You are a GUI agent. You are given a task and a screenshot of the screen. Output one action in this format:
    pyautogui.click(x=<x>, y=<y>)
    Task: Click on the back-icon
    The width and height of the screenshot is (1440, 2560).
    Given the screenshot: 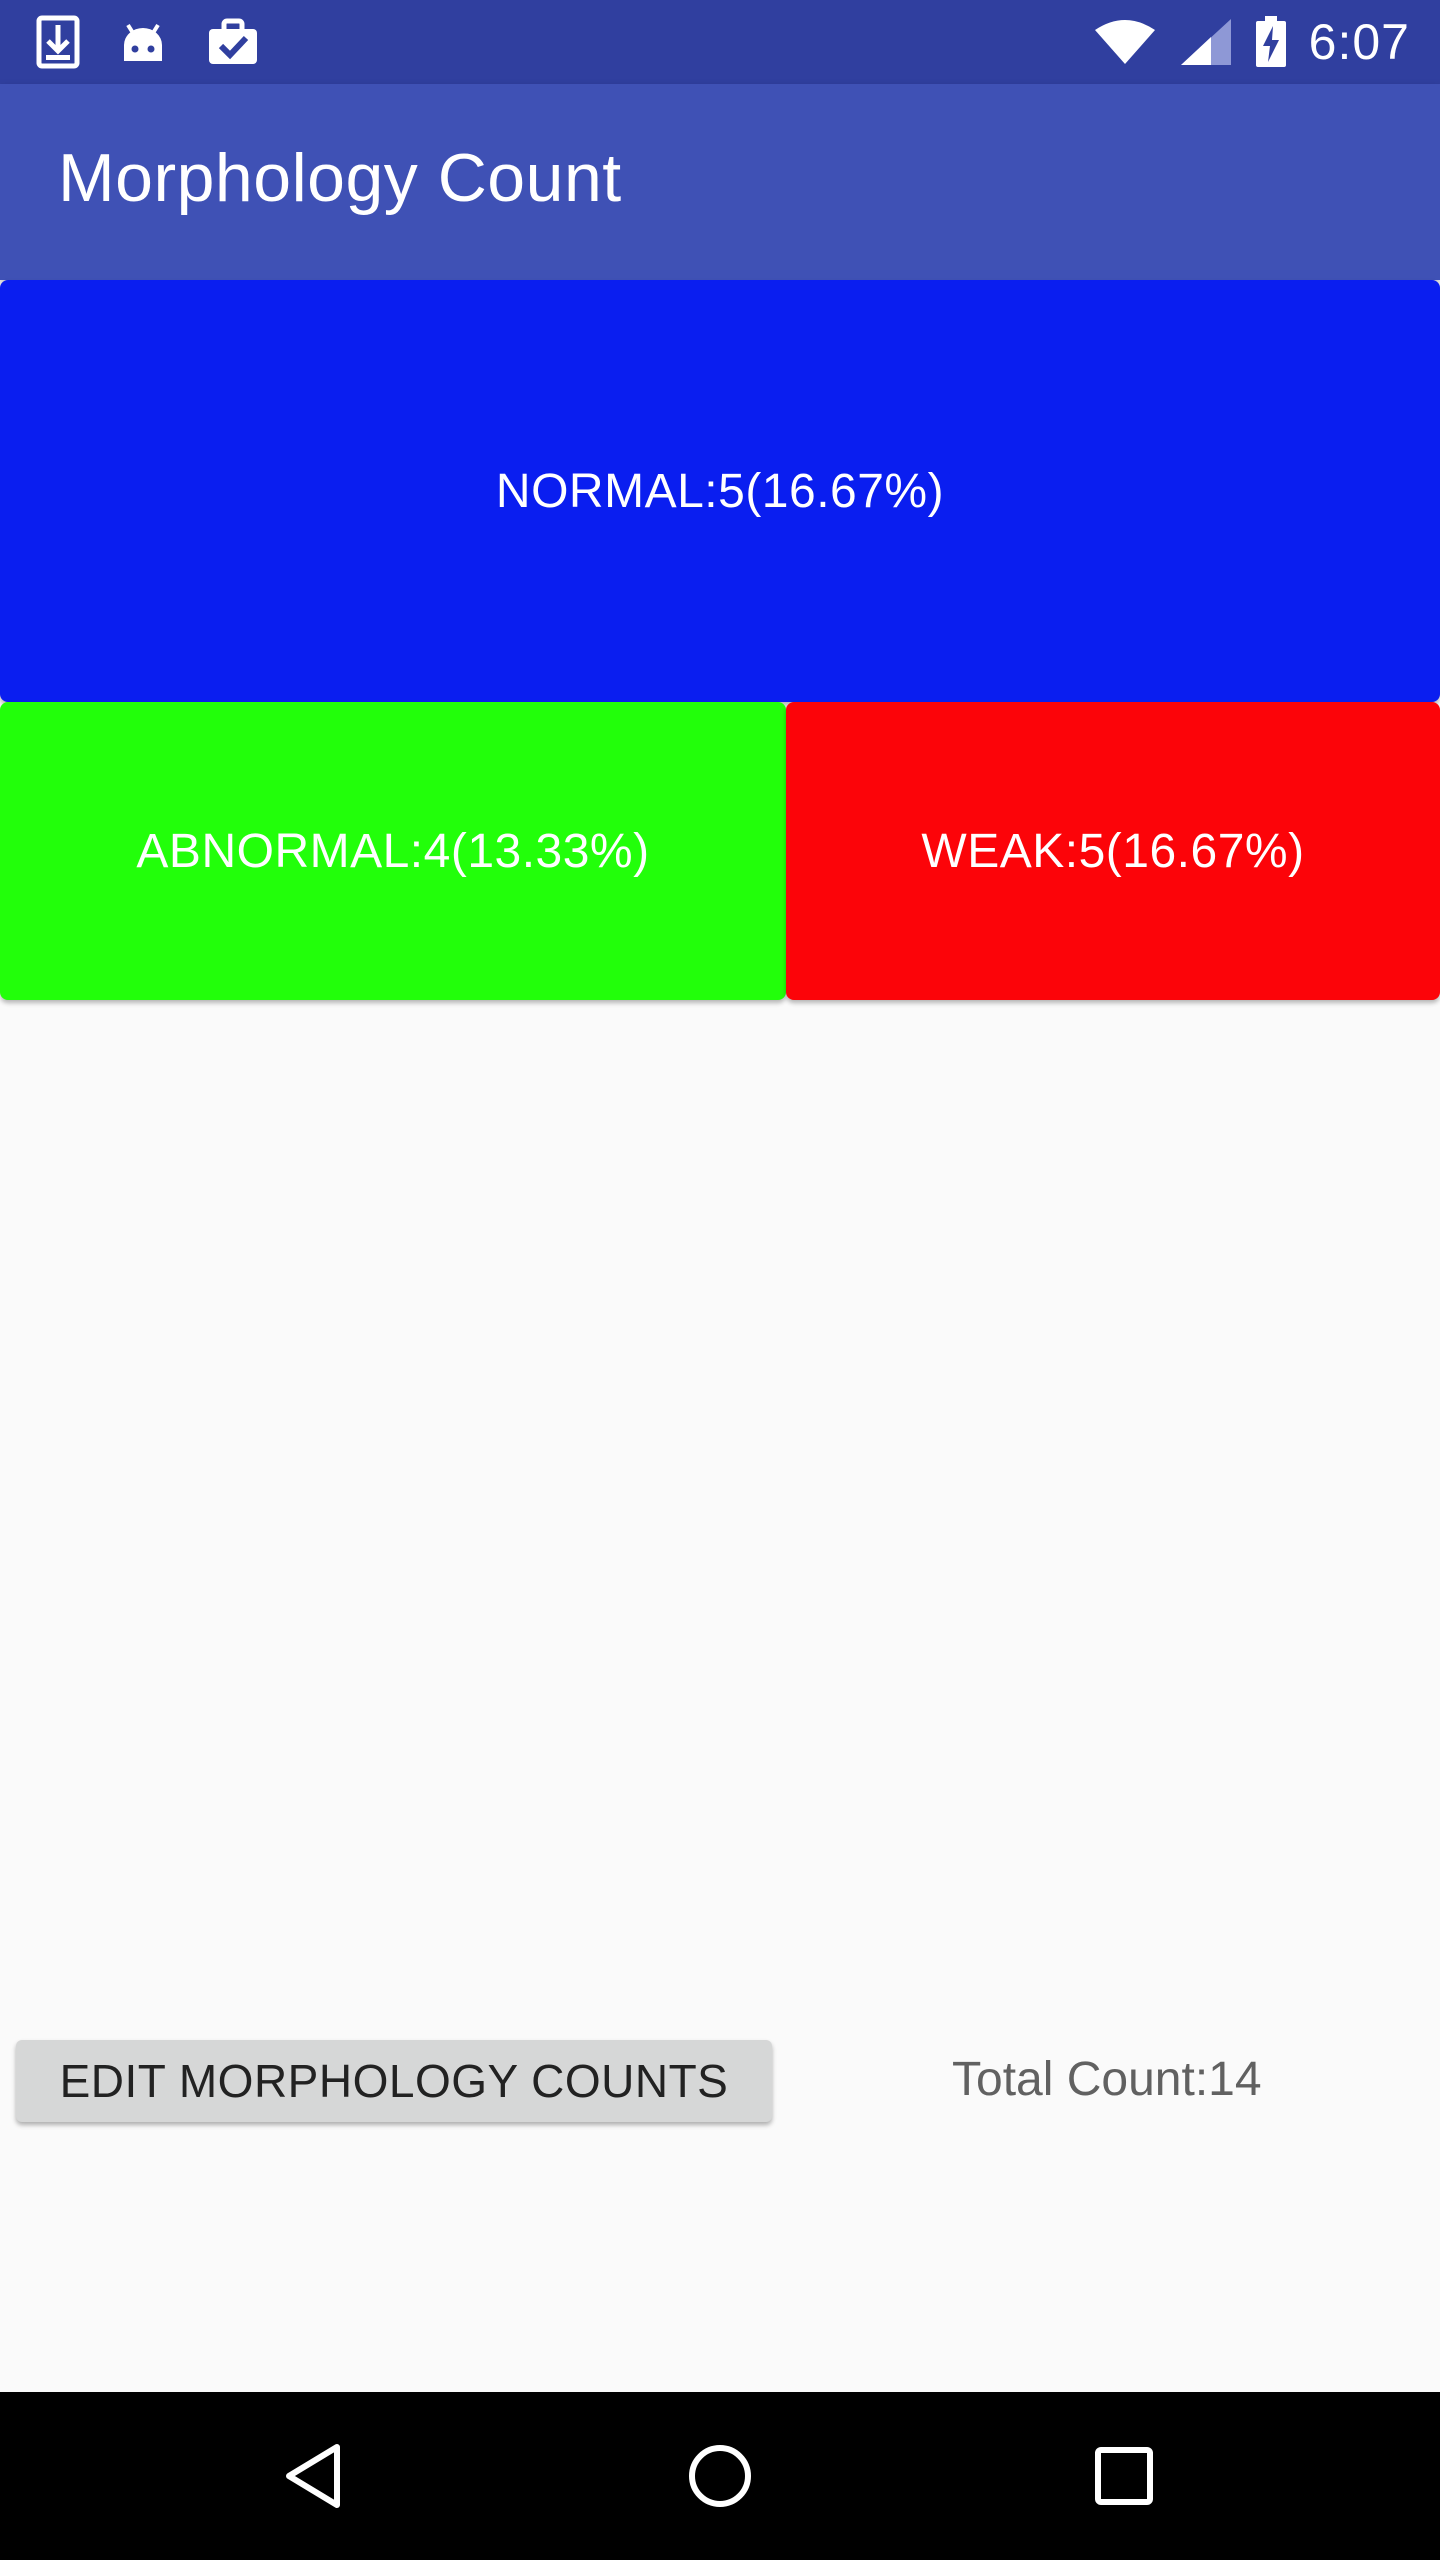 What is the action you would take?
    pyautogui.click(x=316, y=2476)
    